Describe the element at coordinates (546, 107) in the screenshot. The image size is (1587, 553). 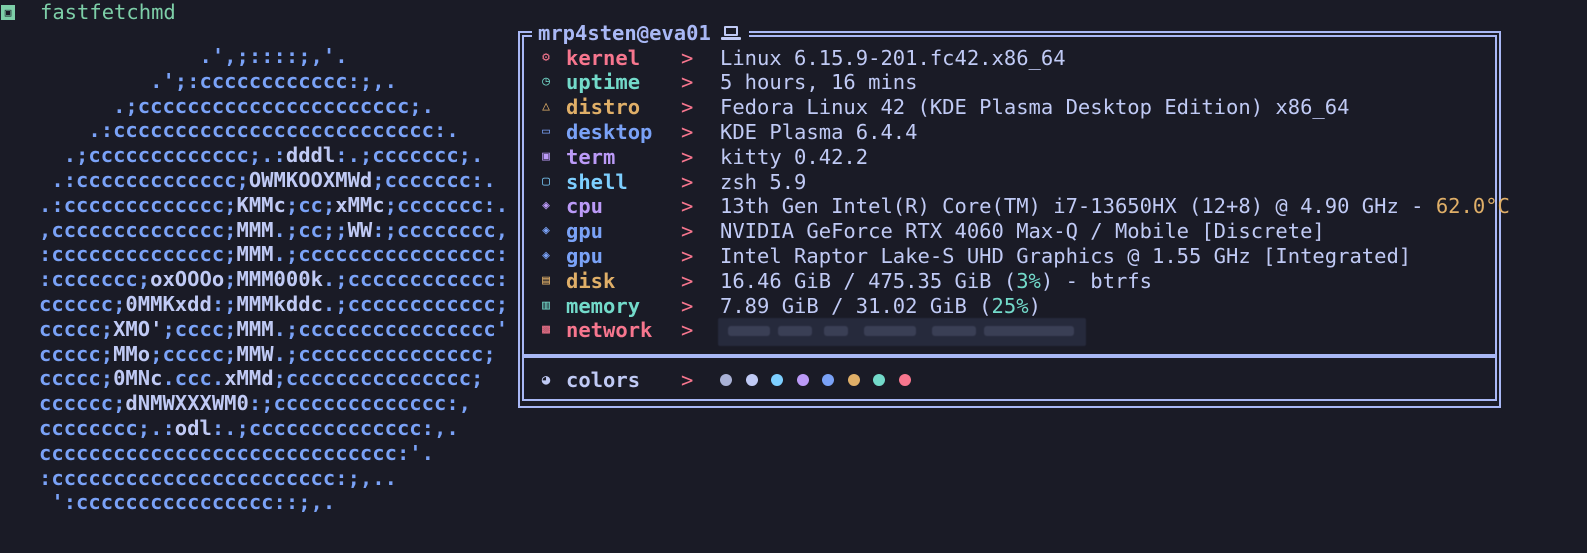
I see `linux-icon: △` at that location.